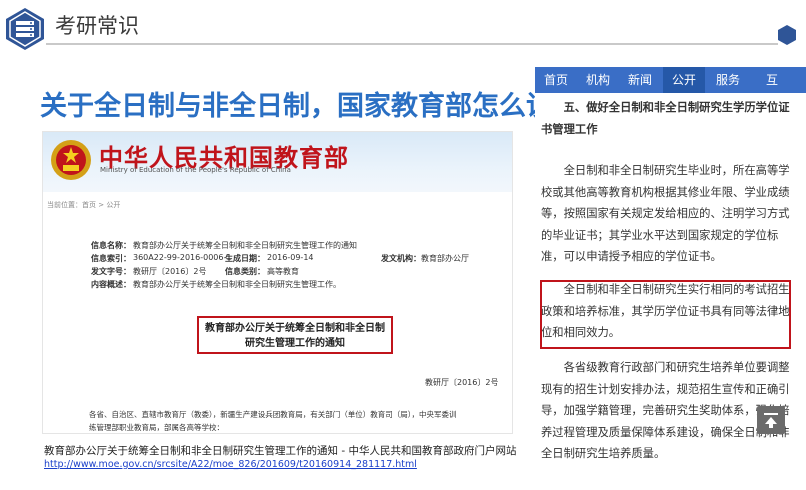 This screenshot has height=490, width=806. What do you see at coordinates (290, 257) in the screenshot?
I see `info-value: 2016-09-14` at bounding box center [290, 257].